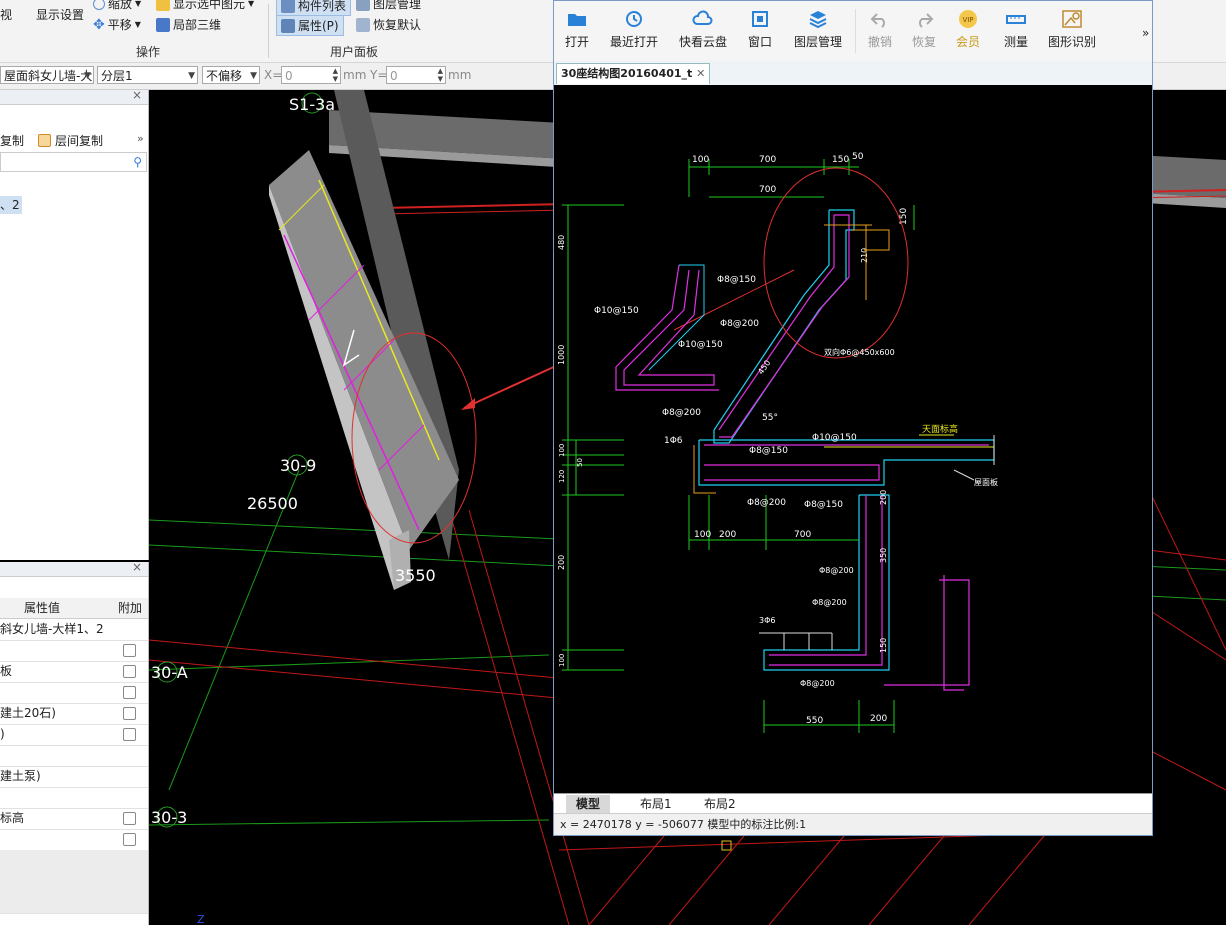 The width and height of the screenshot is (1226, 925). Describe the element at coordinates (440, 75) in the screenshot. I see `spin-icon: ▲ ▼` at that location.